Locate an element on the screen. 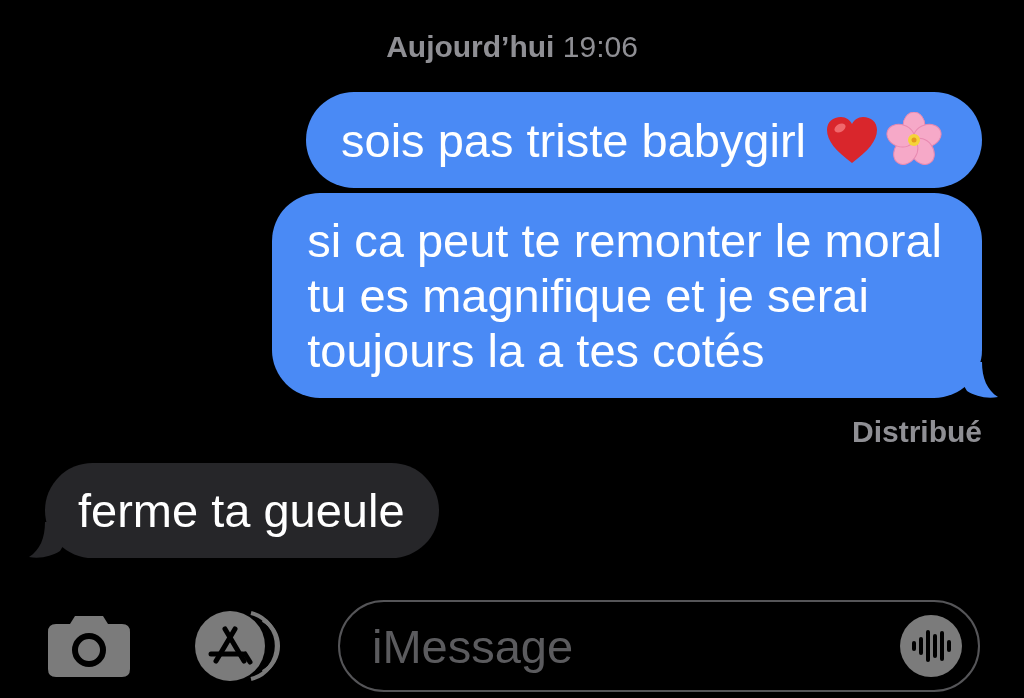  camera-button-icon is located at coordinates (89, 646).